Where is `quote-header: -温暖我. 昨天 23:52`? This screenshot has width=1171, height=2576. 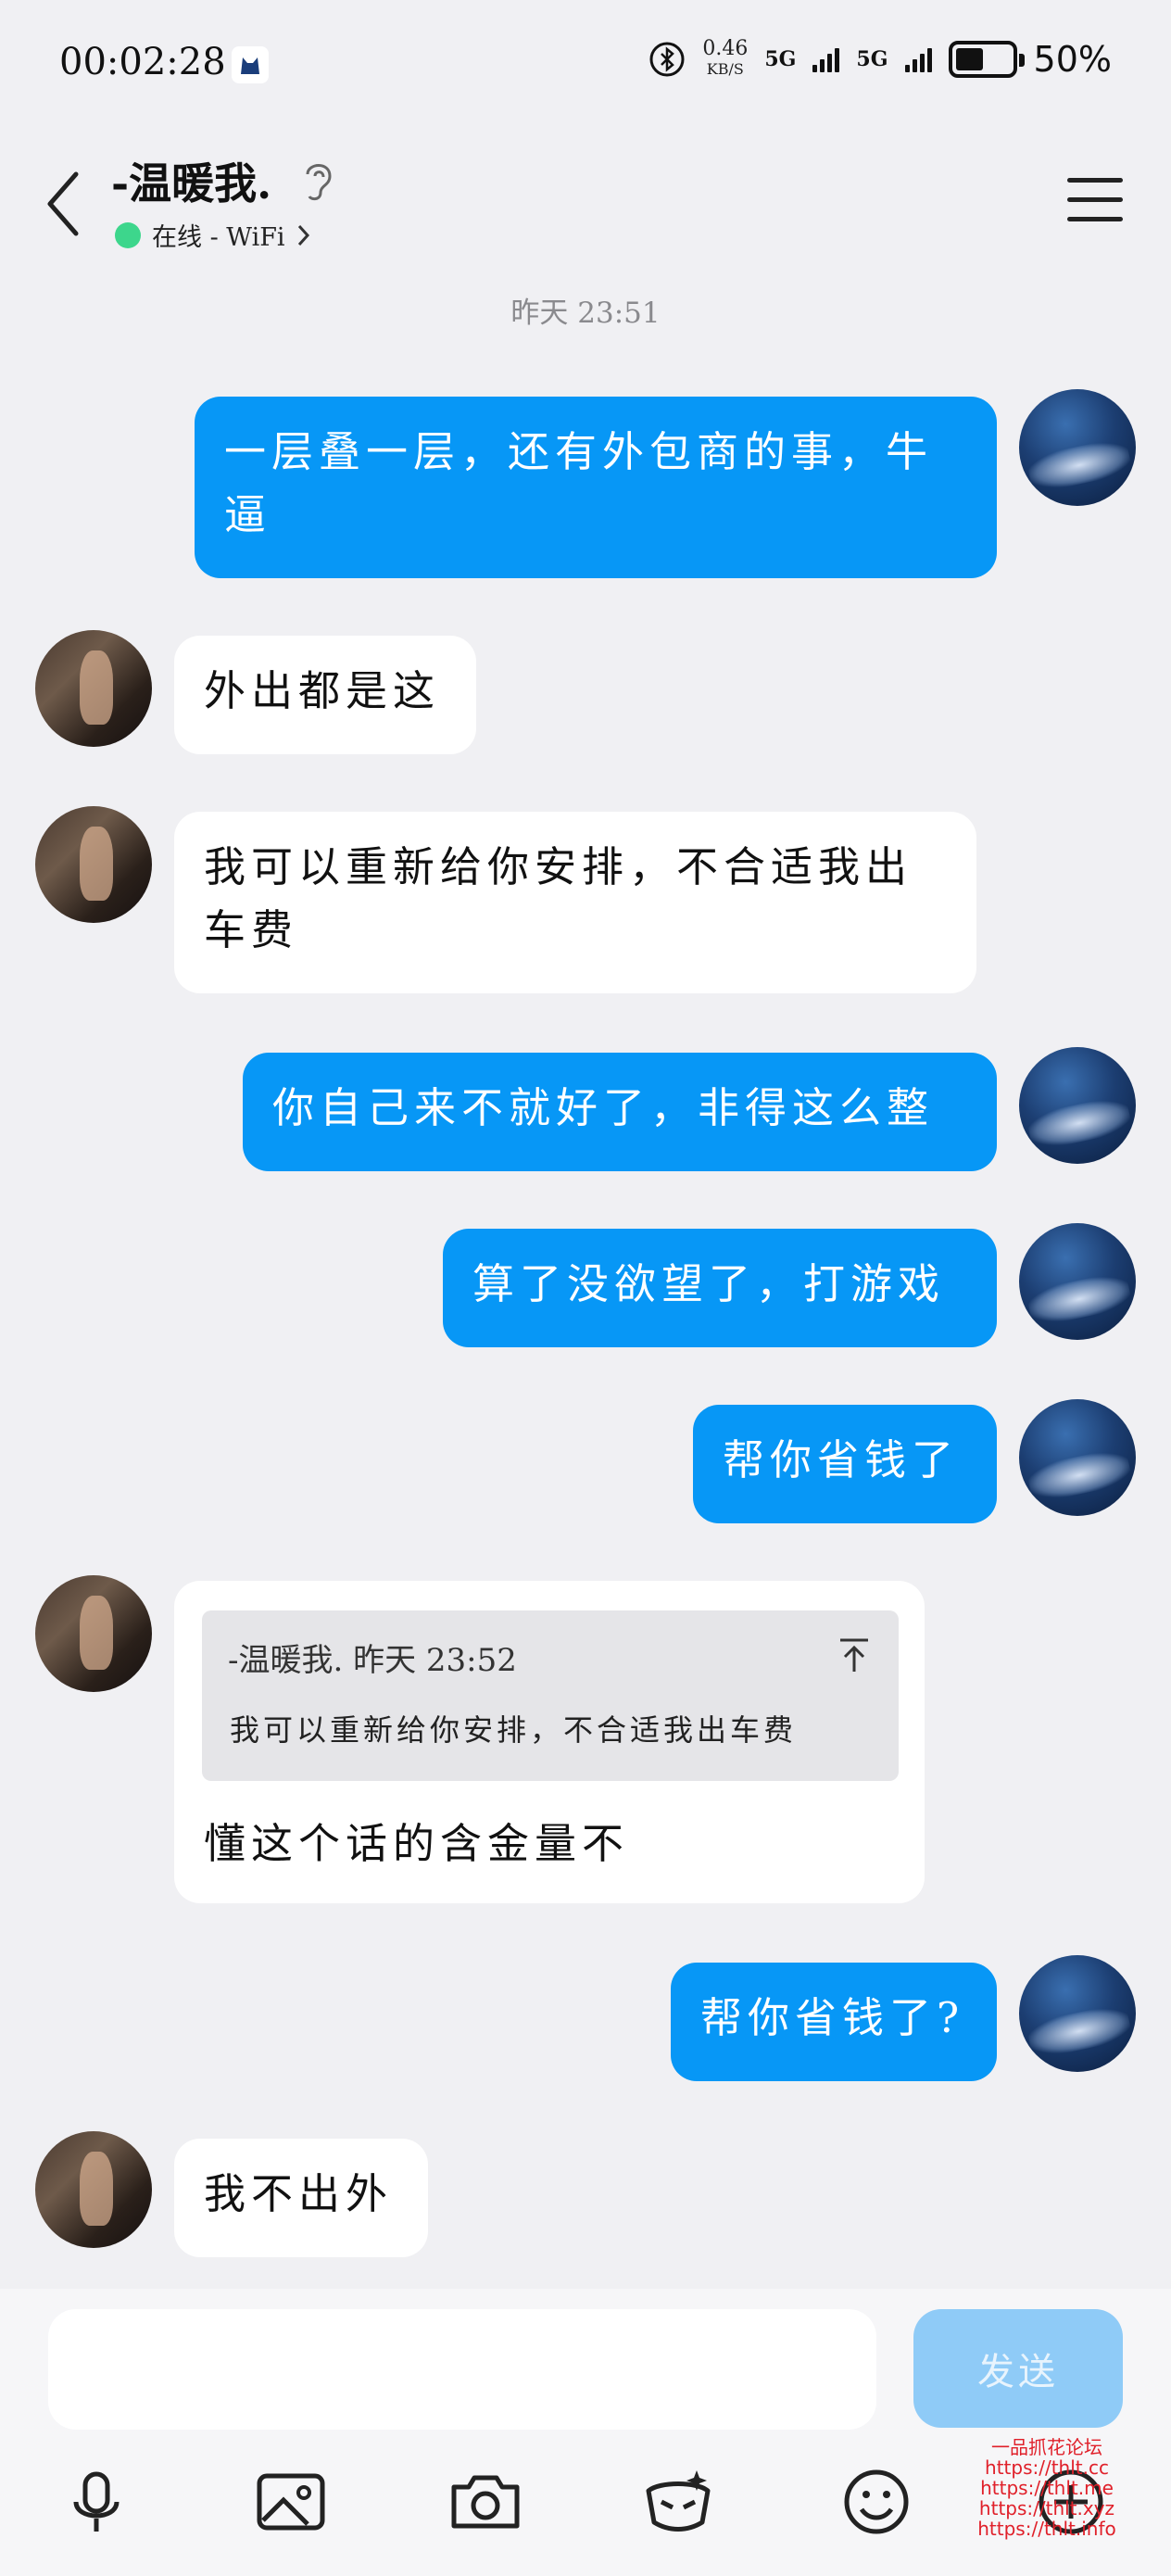 quote-header: -温暖我. 昨天 23:52 is located at coordinates (373, 1660).